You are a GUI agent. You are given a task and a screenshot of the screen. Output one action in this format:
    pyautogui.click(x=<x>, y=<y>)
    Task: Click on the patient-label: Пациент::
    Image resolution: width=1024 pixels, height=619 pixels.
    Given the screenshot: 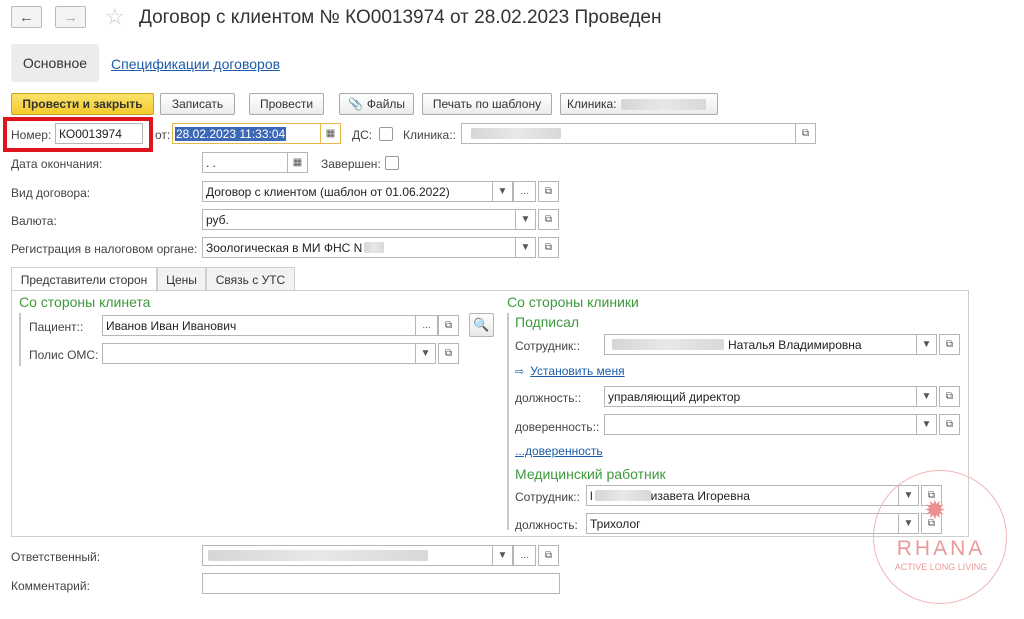 What is the action you would take?
    pyautogui.click(x=56, y=327)
    